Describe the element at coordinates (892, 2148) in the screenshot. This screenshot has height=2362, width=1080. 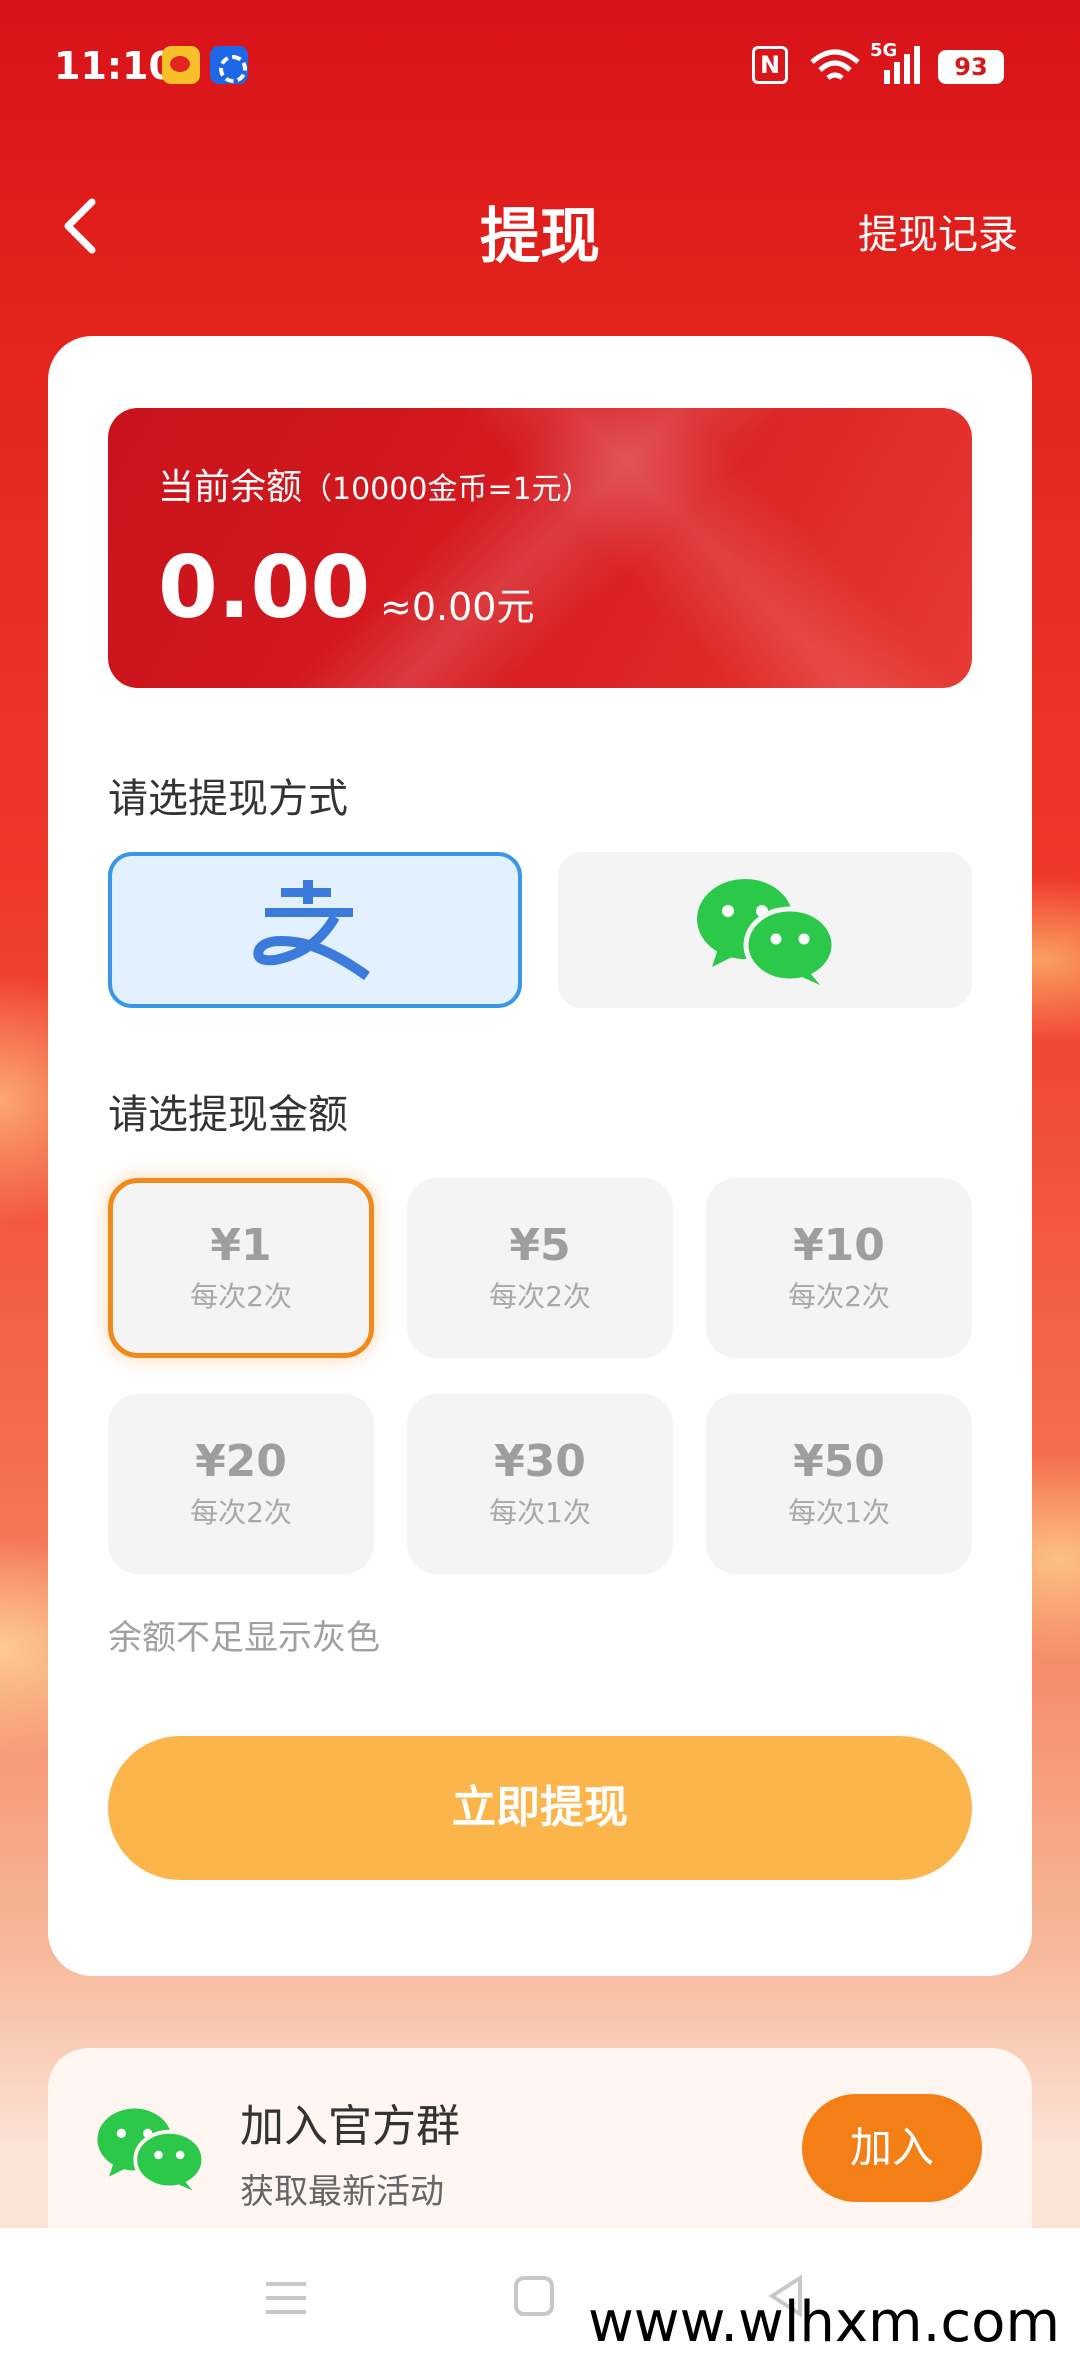
I see `join-group-button: 加入` at that location.